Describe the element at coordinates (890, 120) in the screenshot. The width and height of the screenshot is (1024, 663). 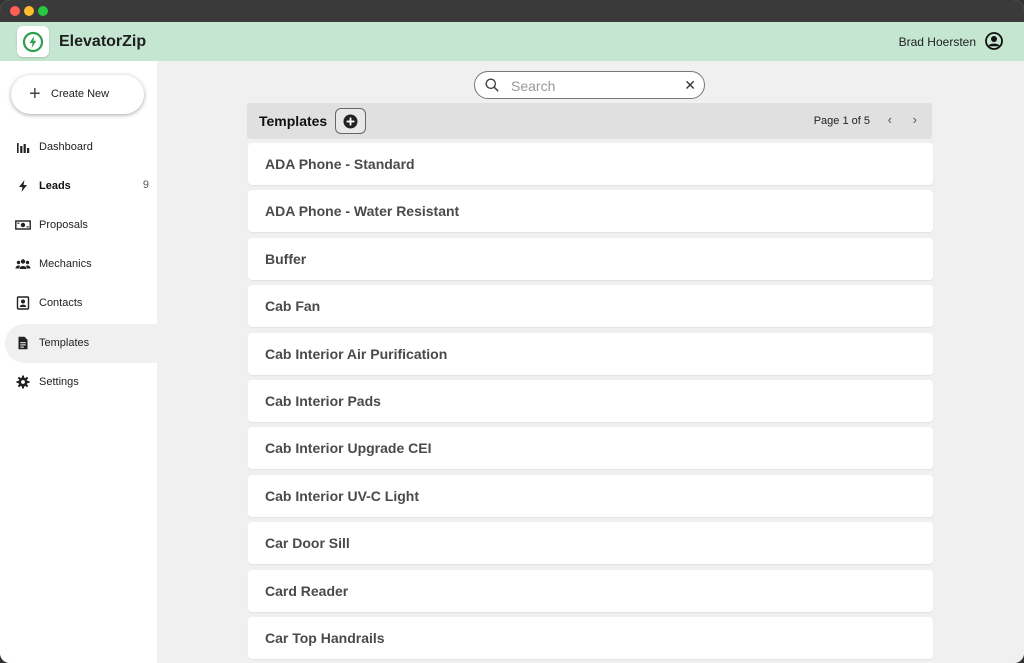
I see `chevron-left-icon: ‹` at that location.